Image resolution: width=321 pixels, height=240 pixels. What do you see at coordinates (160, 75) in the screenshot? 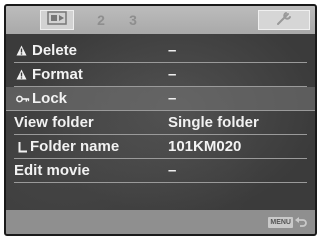
I see `menu-item-format: Format –` at bounding box center [160, 75].